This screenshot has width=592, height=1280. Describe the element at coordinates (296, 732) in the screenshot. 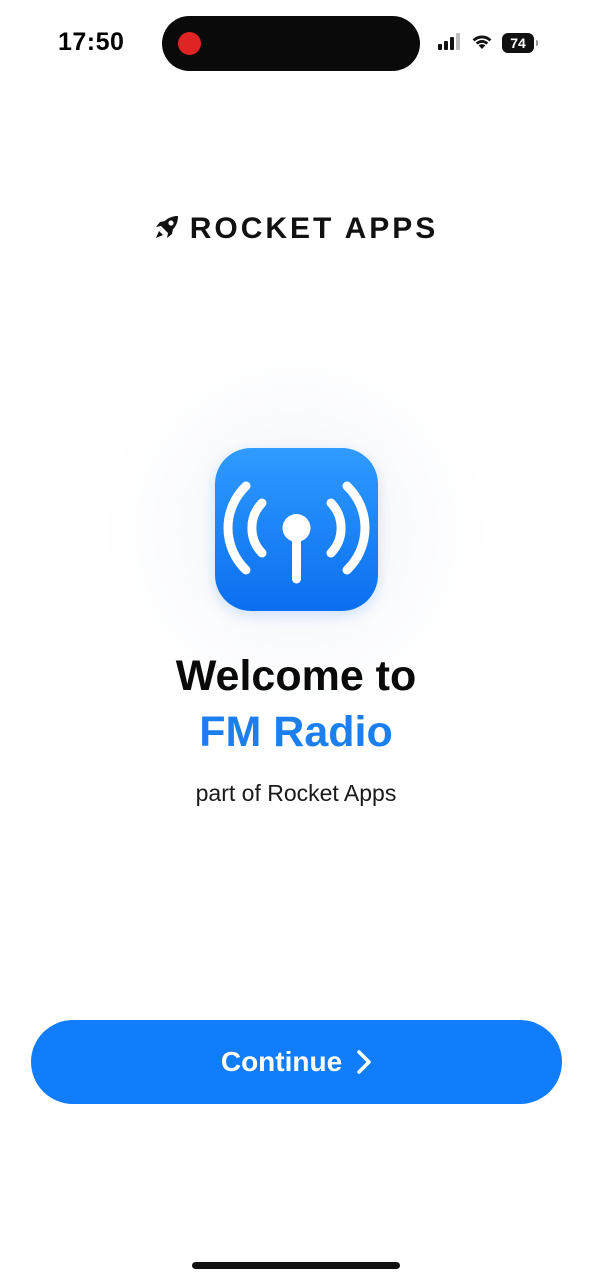

I see `app-name-title: FM Radio` at that location.